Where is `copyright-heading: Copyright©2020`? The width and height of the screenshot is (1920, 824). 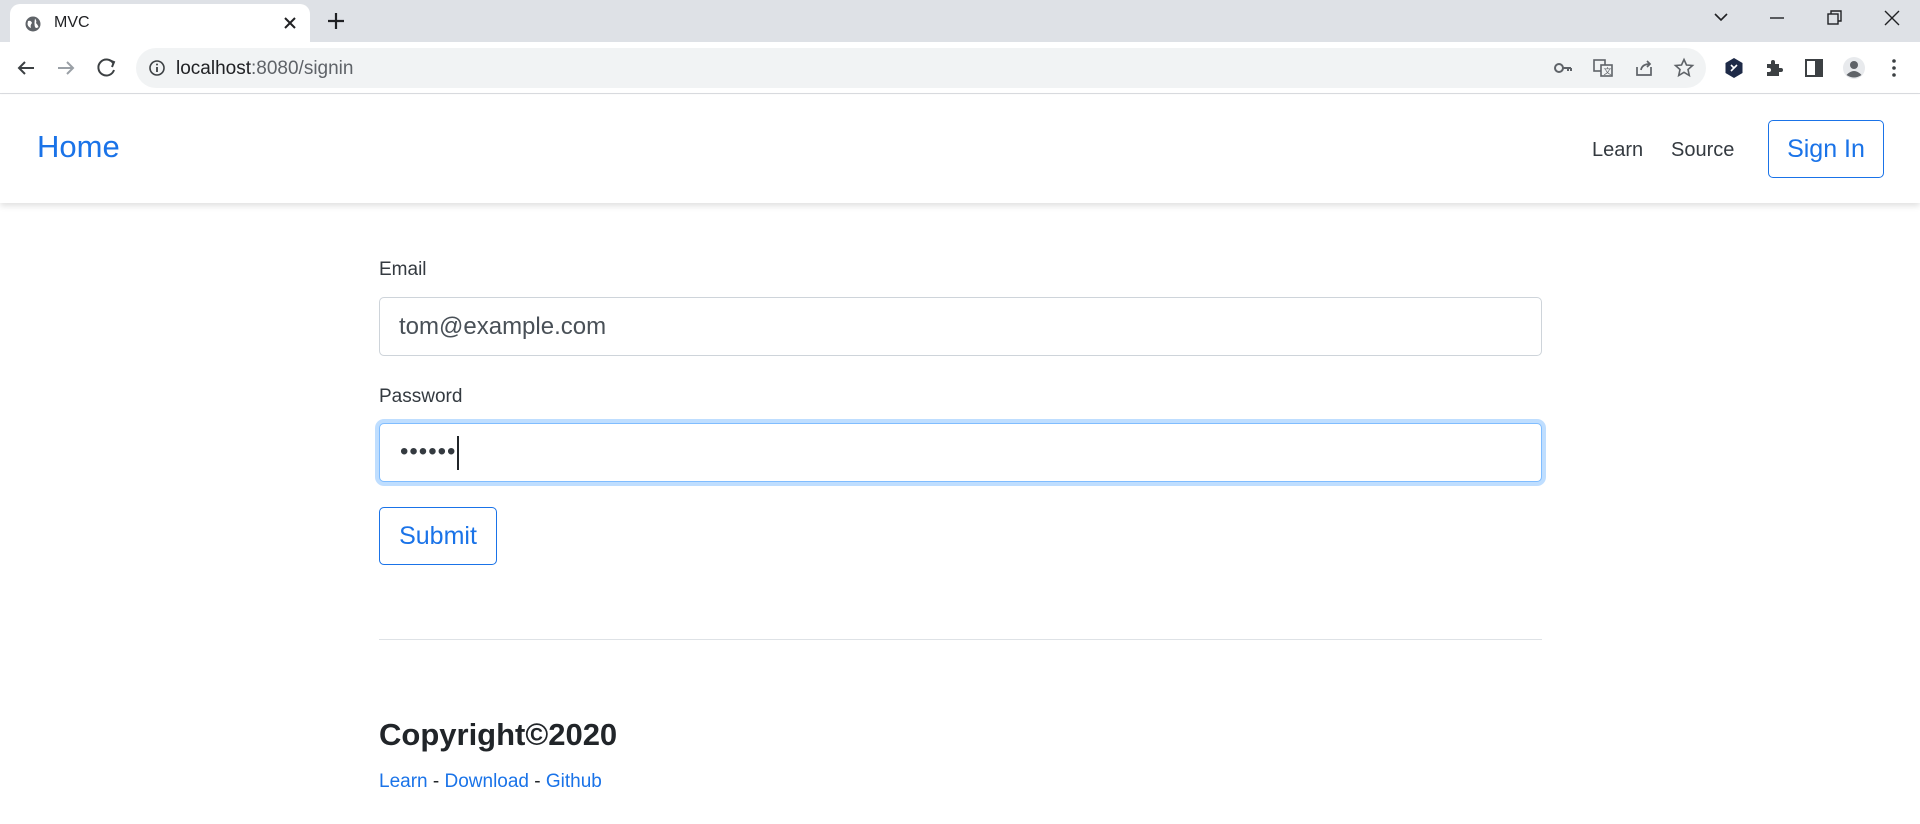
copyright-heading: Copyright©2020 is located at coordinates (498, 734).